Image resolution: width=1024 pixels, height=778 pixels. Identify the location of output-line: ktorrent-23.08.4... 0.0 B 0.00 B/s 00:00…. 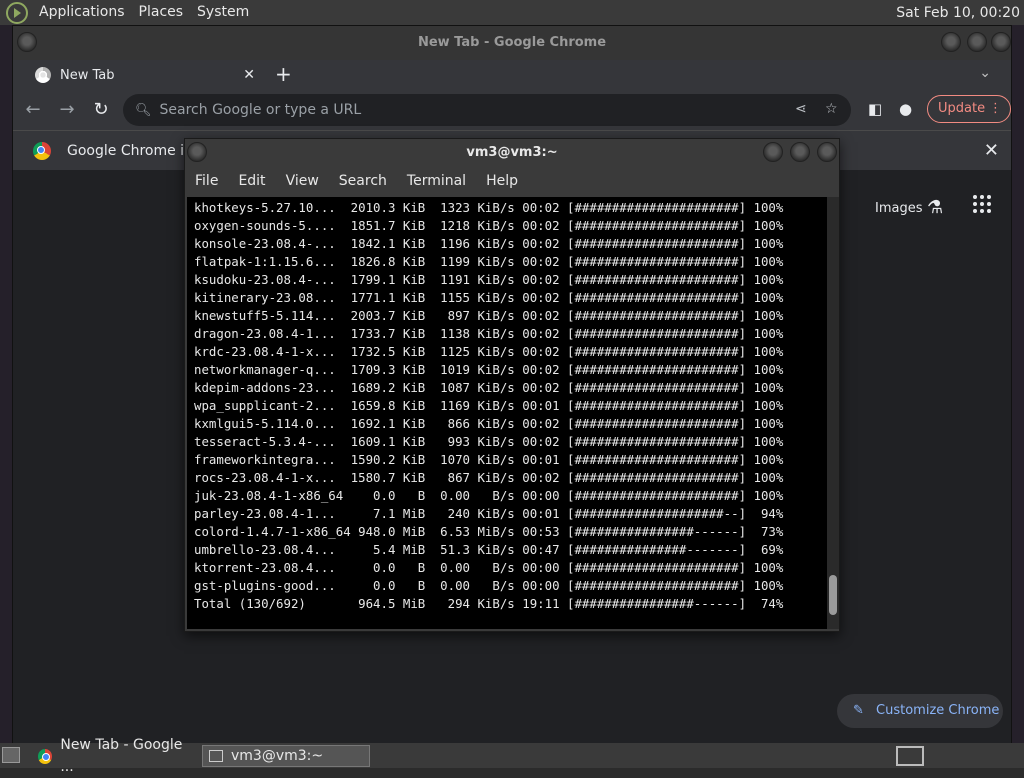
(489, 567).